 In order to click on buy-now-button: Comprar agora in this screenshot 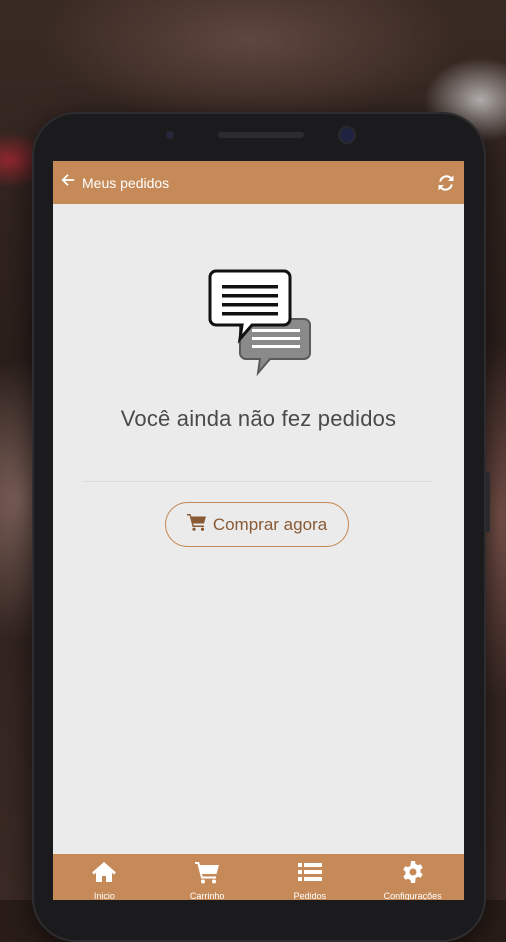, I will do `click(257, 524)`.